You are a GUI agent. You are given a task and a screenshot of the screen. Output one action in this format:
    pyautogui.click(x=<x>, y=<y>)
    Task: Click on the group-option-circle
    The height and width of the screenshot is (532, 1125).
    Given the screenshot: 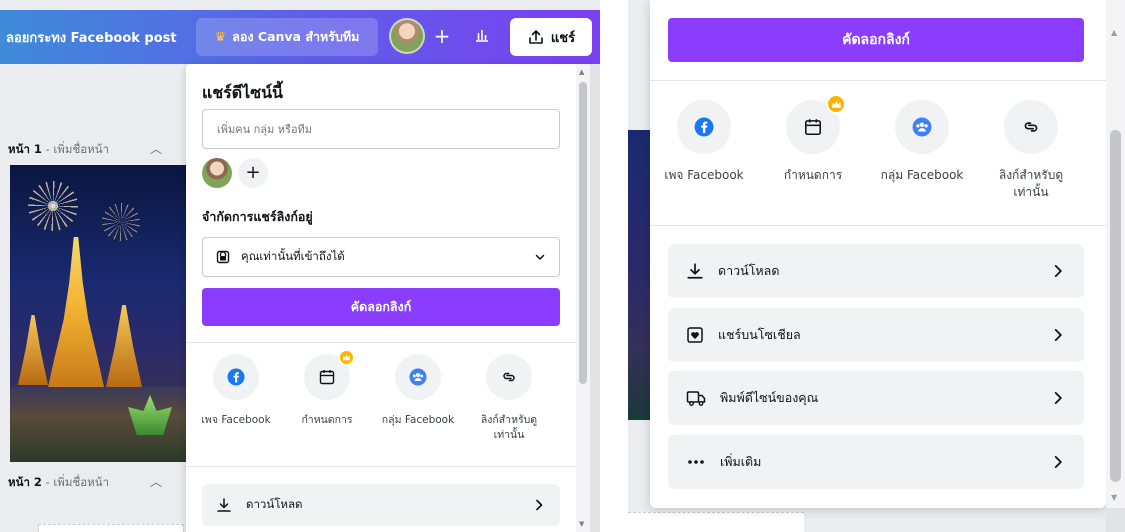 What is the action you would take?
    pyautogui.click(x=922, y=127)
    